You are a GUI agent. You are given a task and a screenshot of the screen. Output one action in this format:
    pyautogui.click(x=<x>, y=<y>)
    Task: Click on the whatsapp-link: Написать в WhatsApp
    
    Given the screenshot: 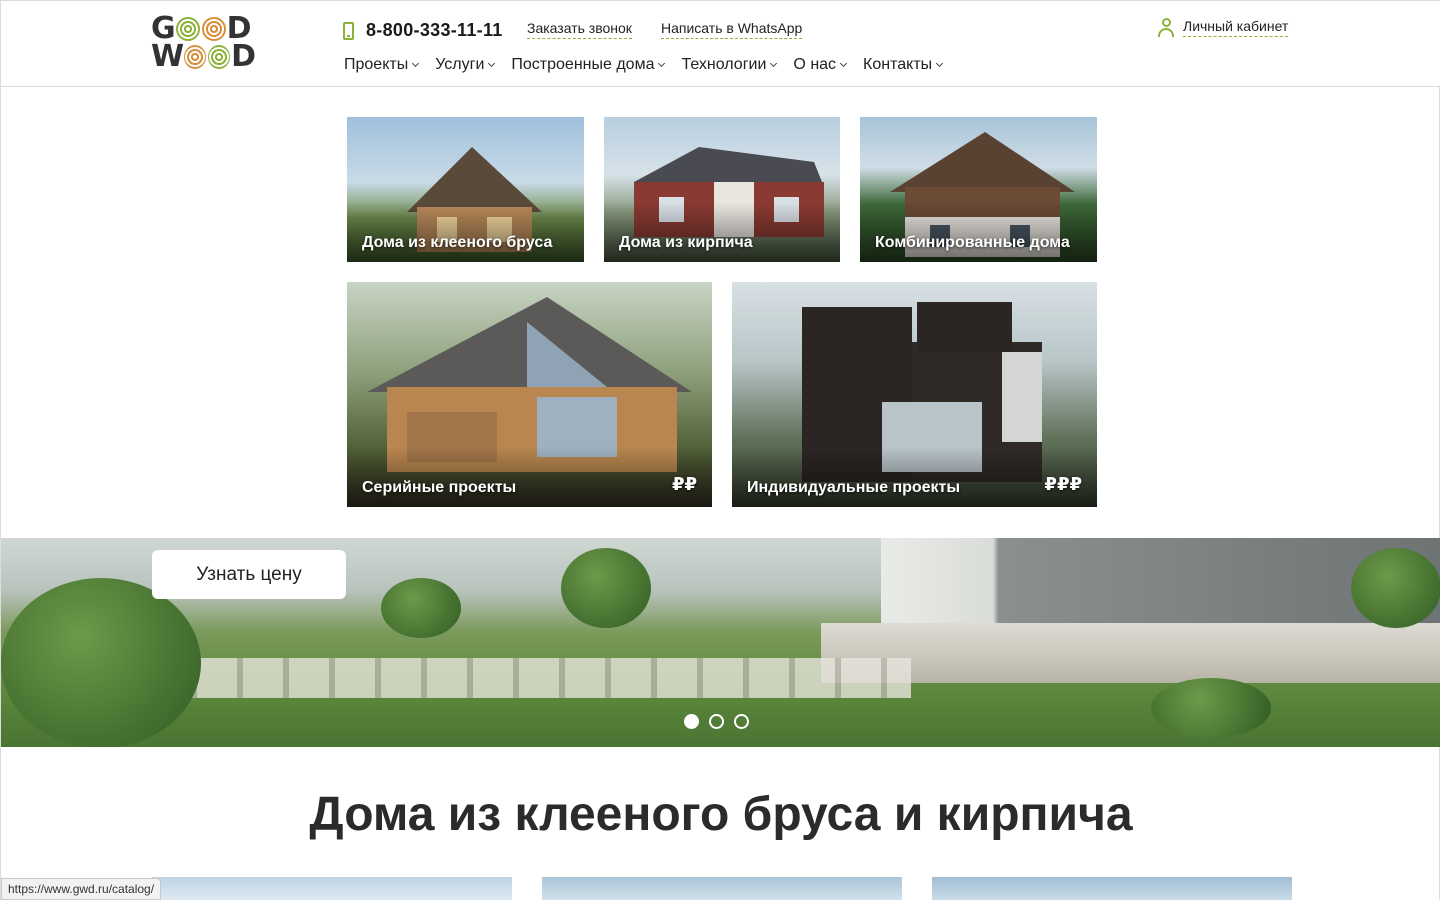 What is the action you would take?
    pyautogui.click(x=732, y=29)
    